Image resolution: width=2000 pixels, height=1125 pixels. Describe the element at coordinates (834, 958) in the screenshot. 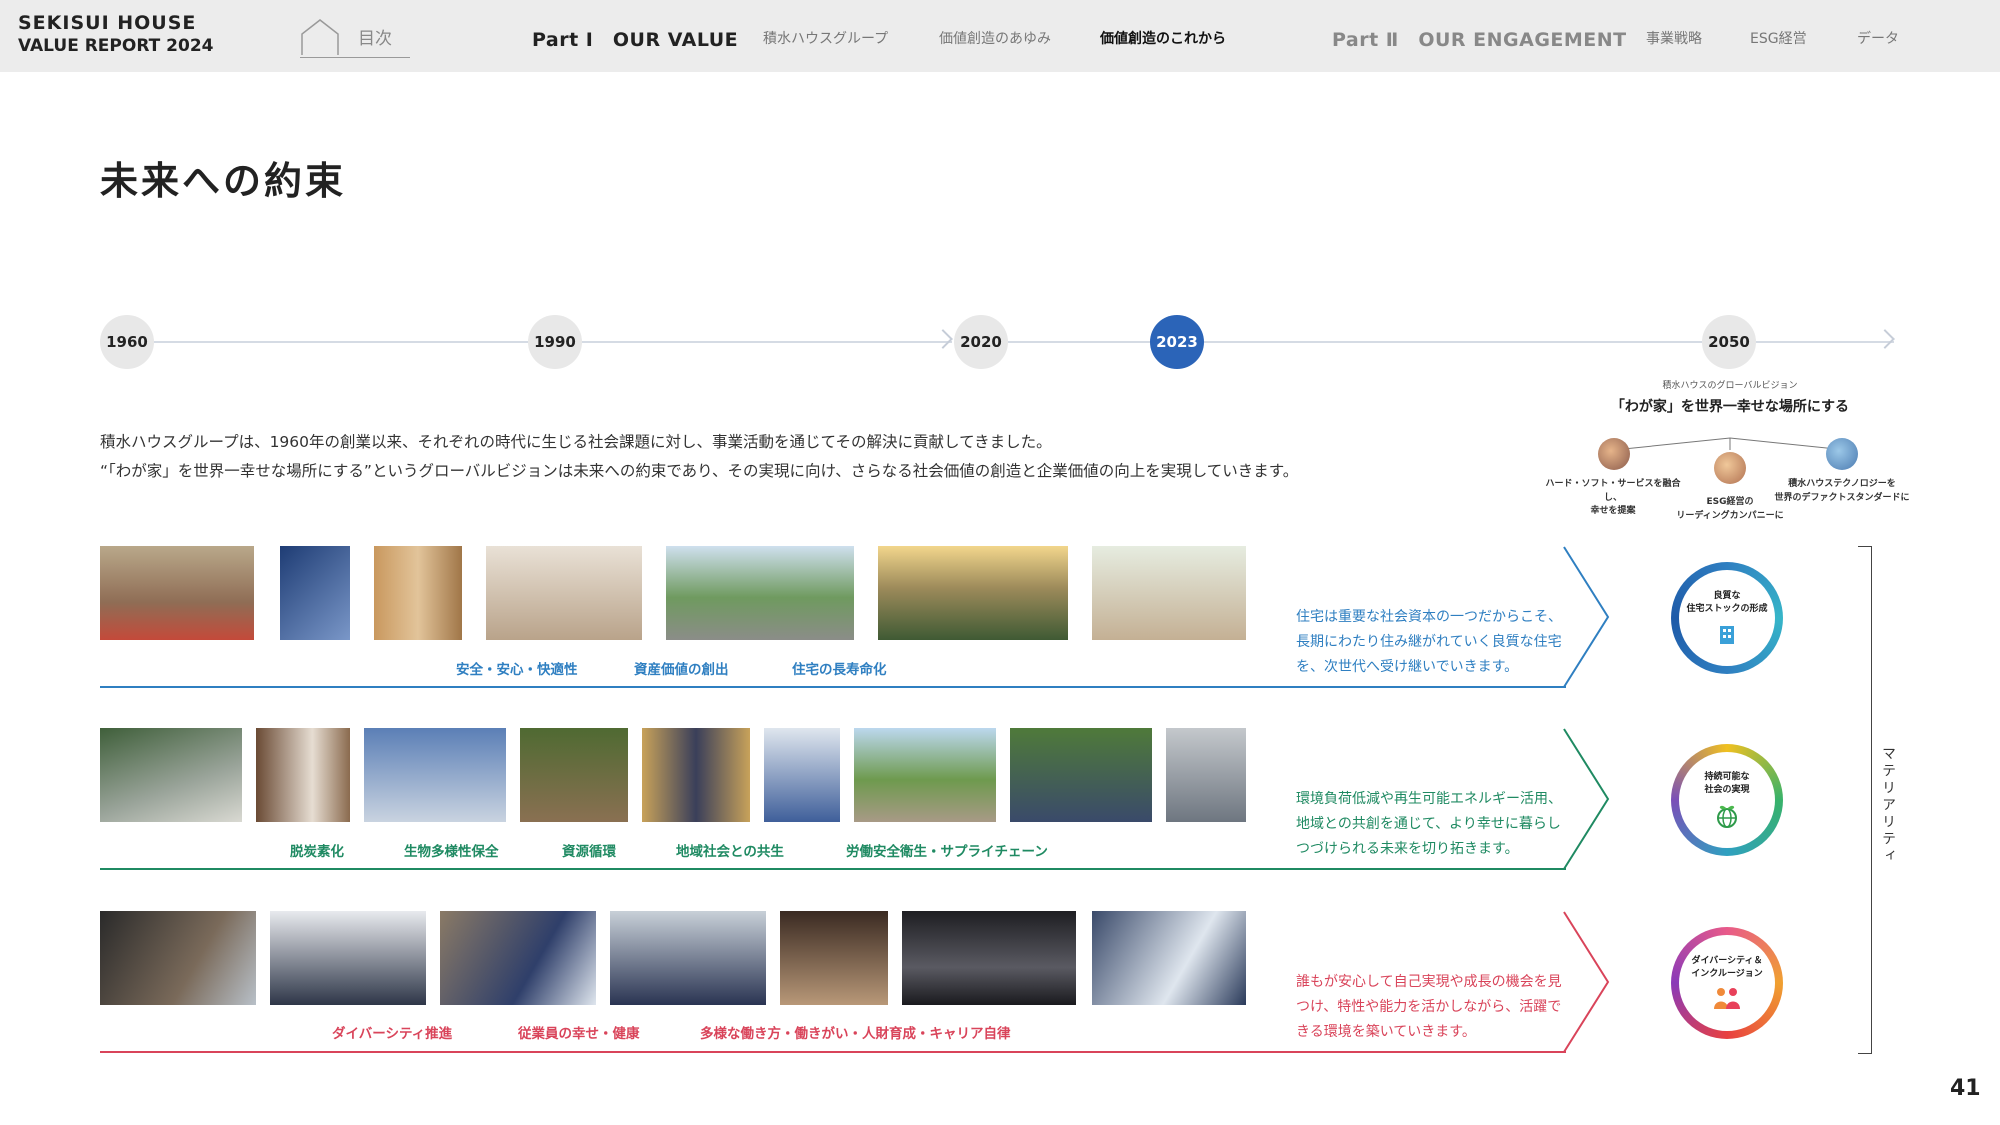

I see `photo-parent-child` at that location.